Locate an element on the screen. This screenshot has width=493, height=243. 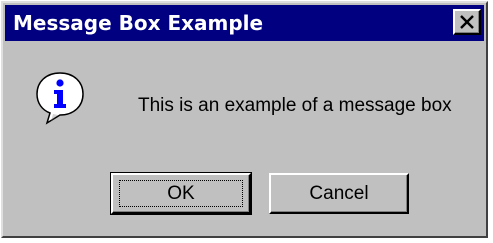
ok-button: OK is located at coordinates (181, 193).